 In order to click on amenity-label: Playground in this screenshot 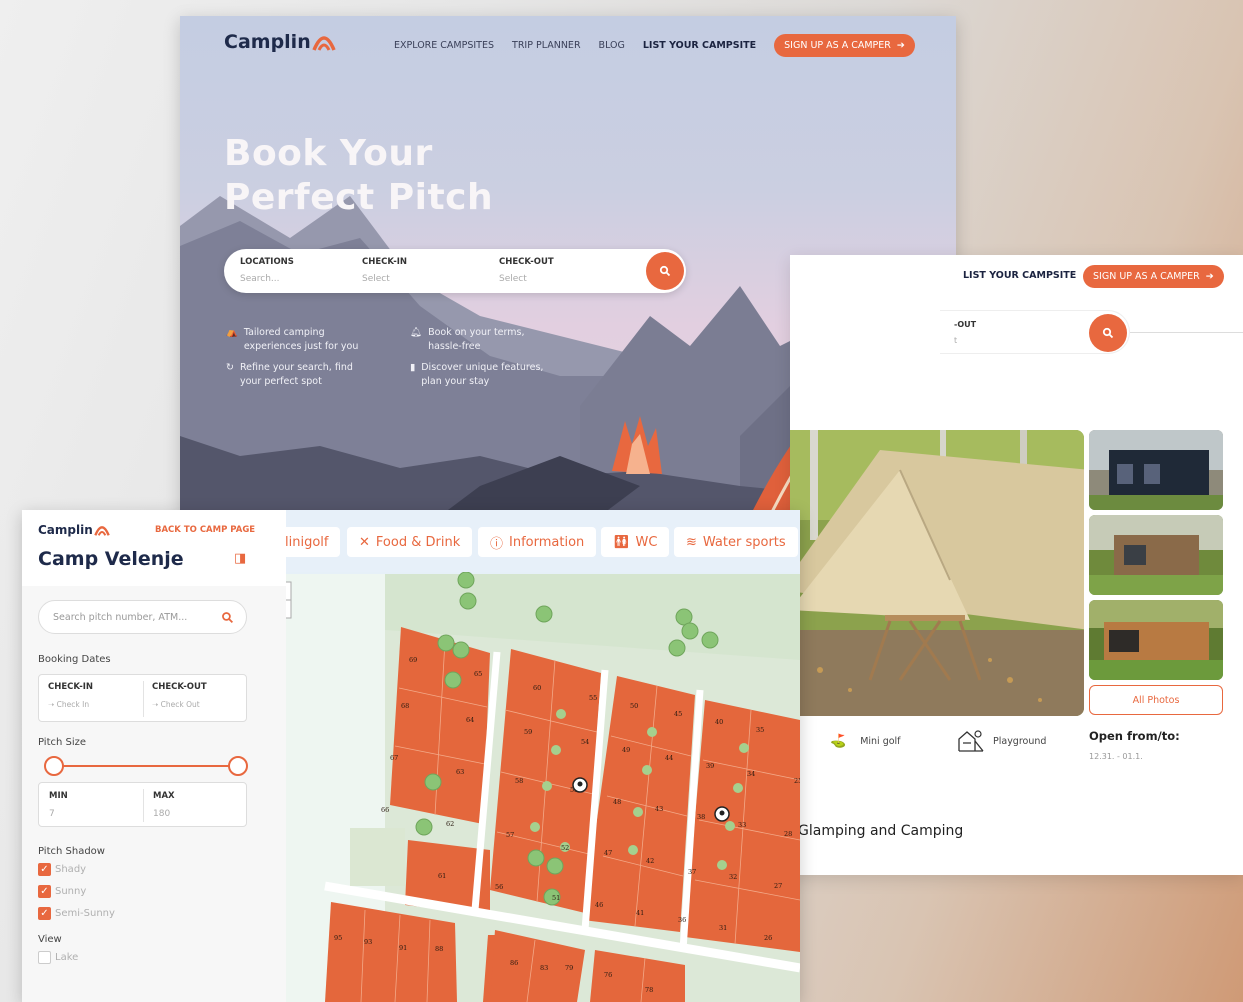, I will do `click(1020, 741)`.